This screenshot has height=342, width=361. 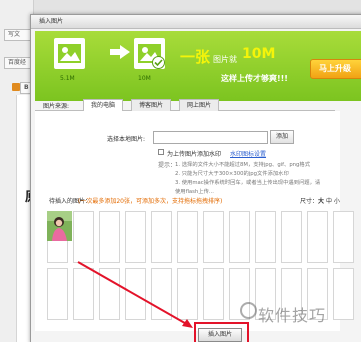 I want to click on insert-image-button: 插入图片, so click(x=220, y=335).